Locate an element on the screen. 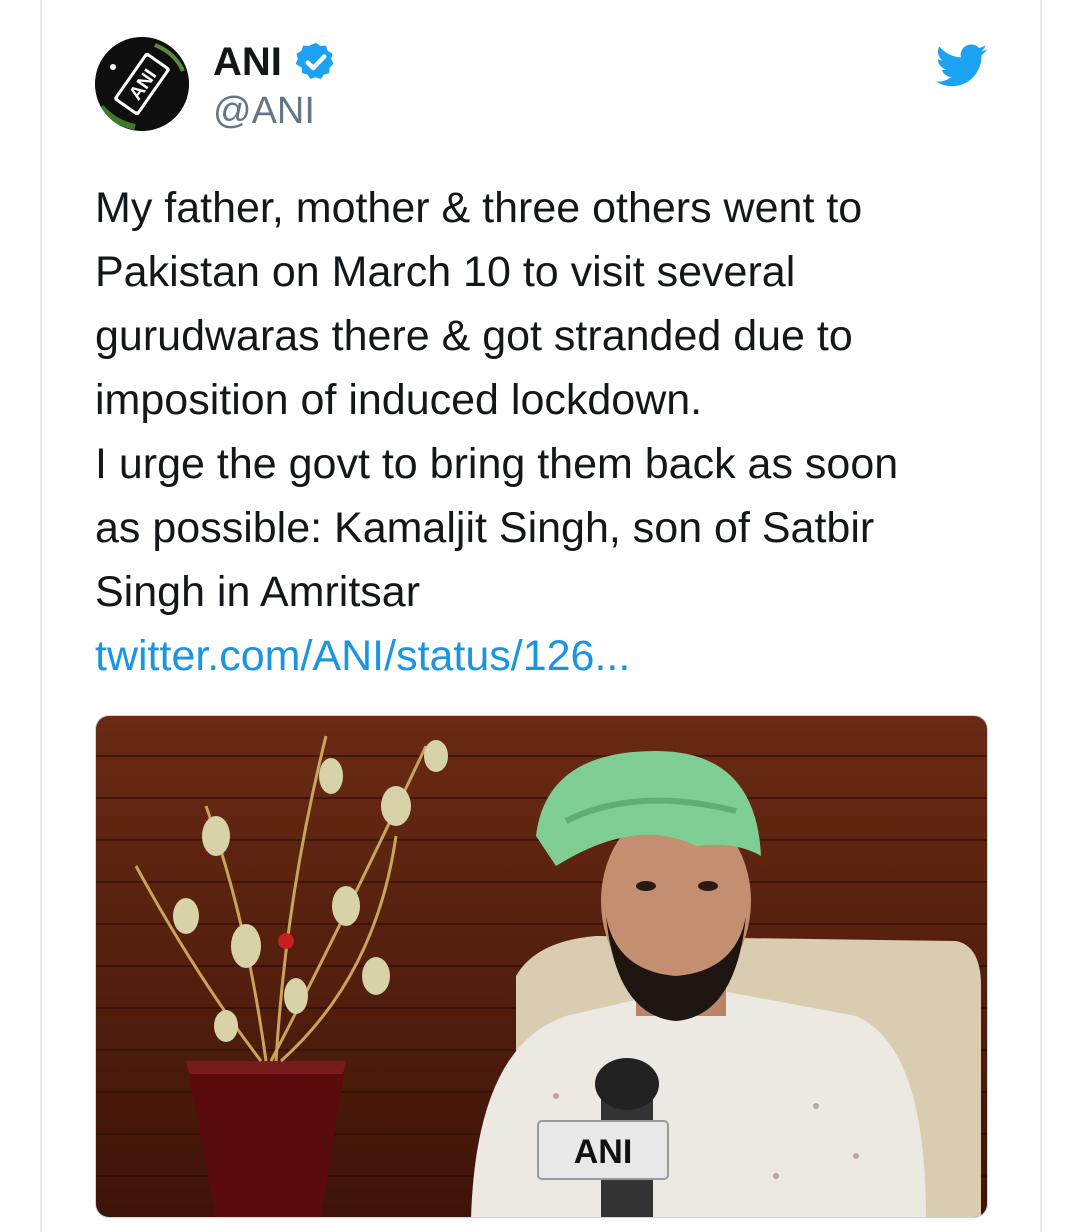  avatar: ANI is located at coordinates (142, 84).